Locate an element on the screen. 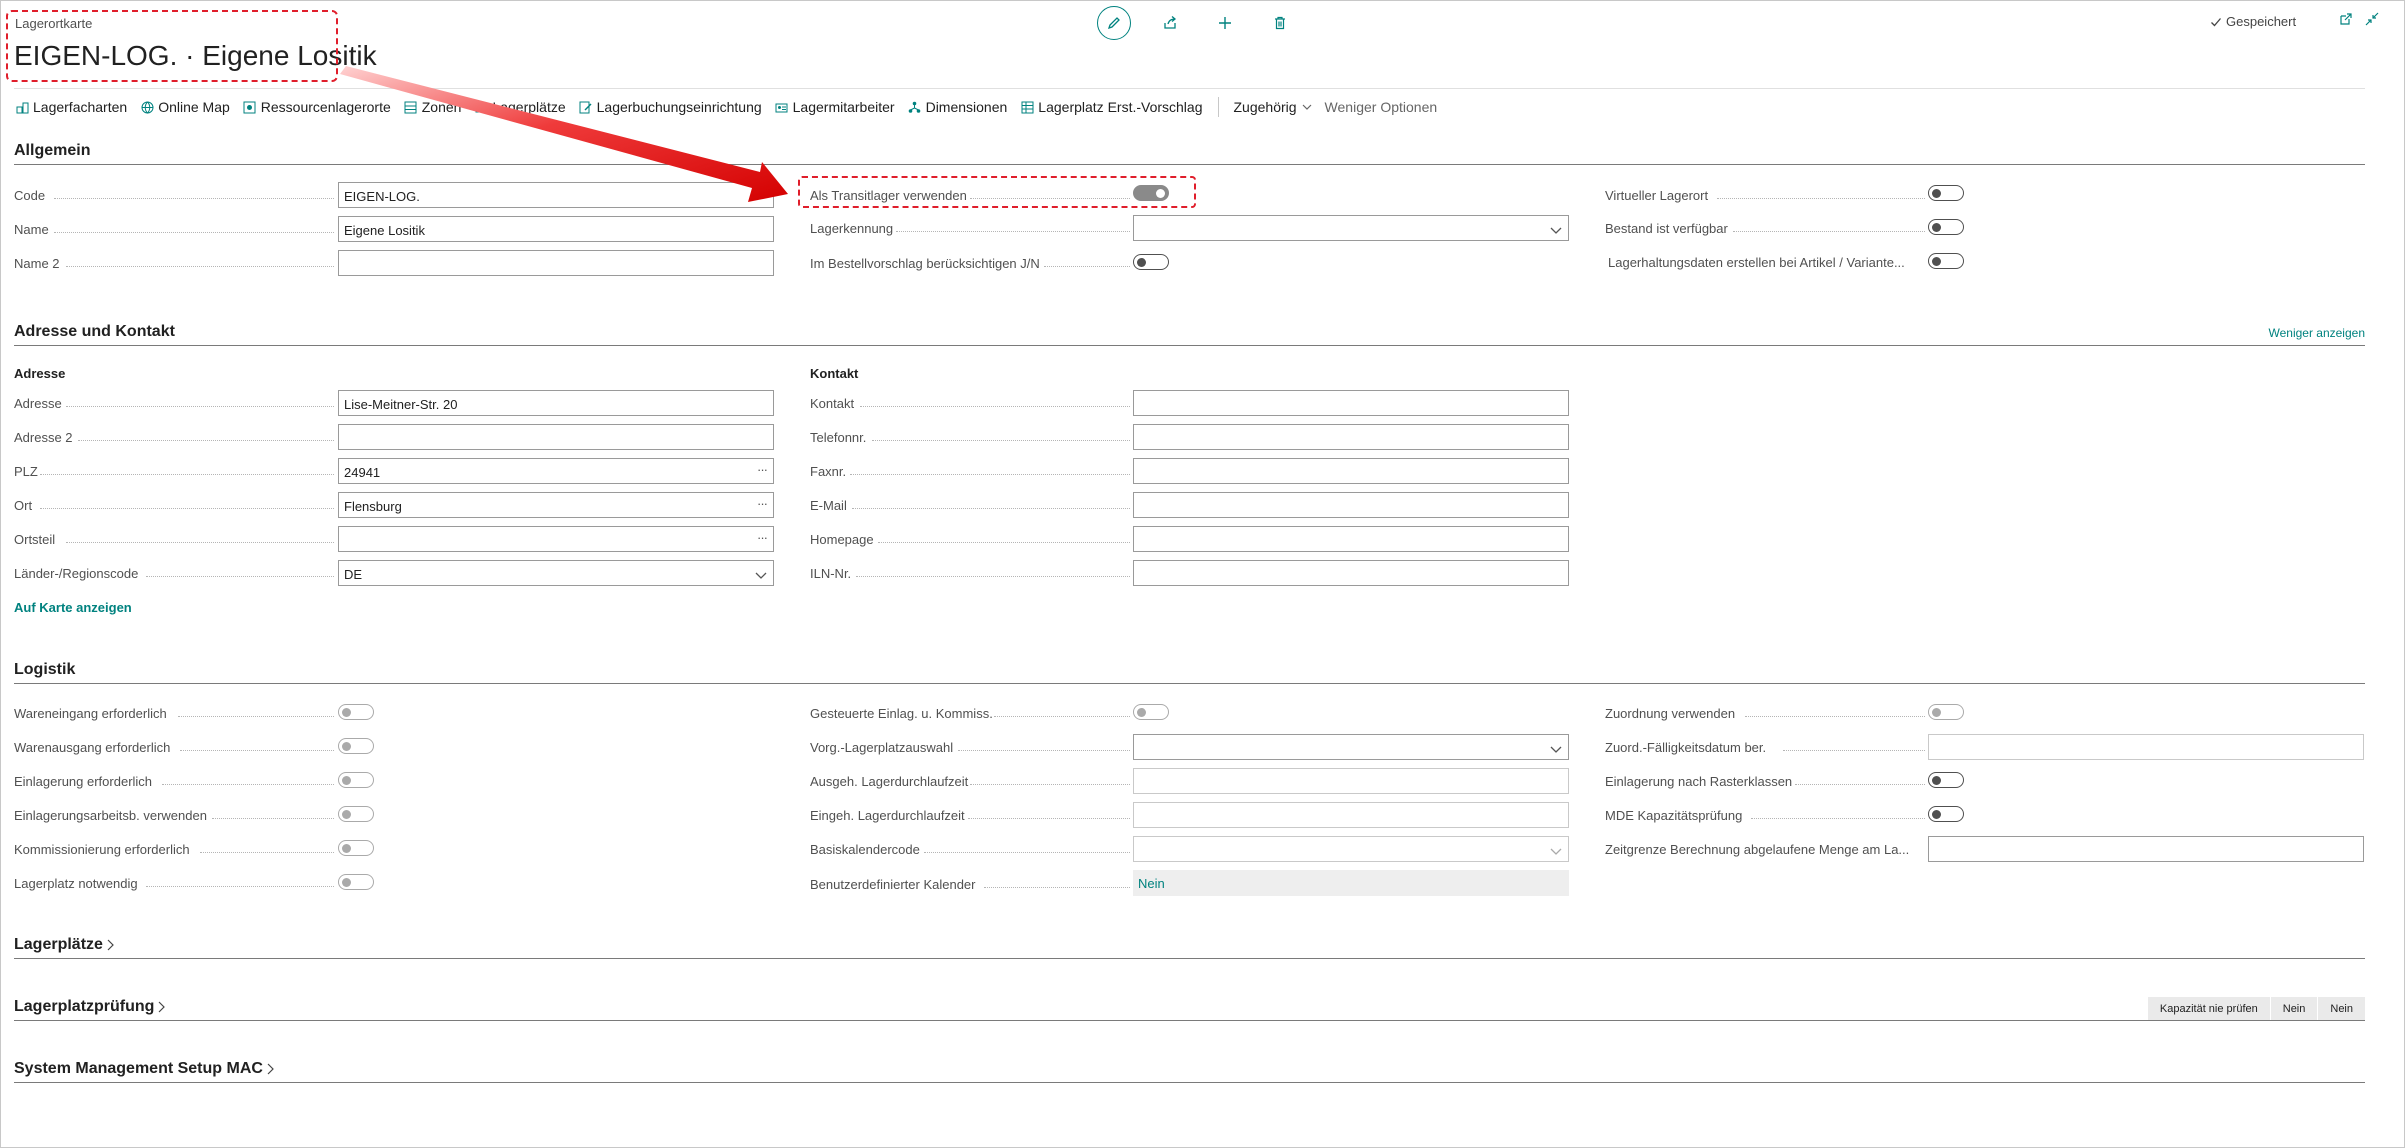  subhead-kontakt: Kontakt is located at coordinates (834, 373).